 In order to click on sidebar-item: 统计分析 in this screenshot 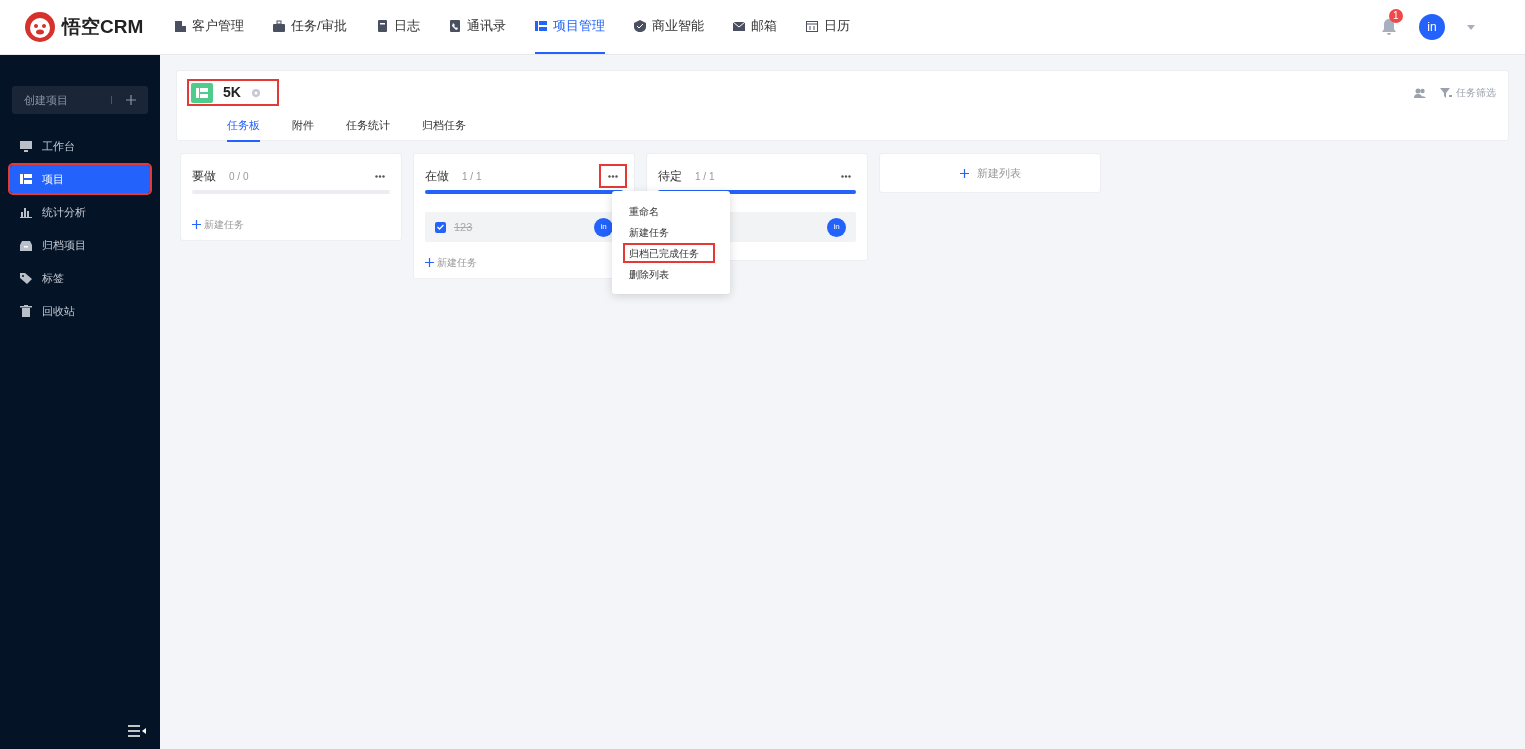, I will do `click(80, 212)`.